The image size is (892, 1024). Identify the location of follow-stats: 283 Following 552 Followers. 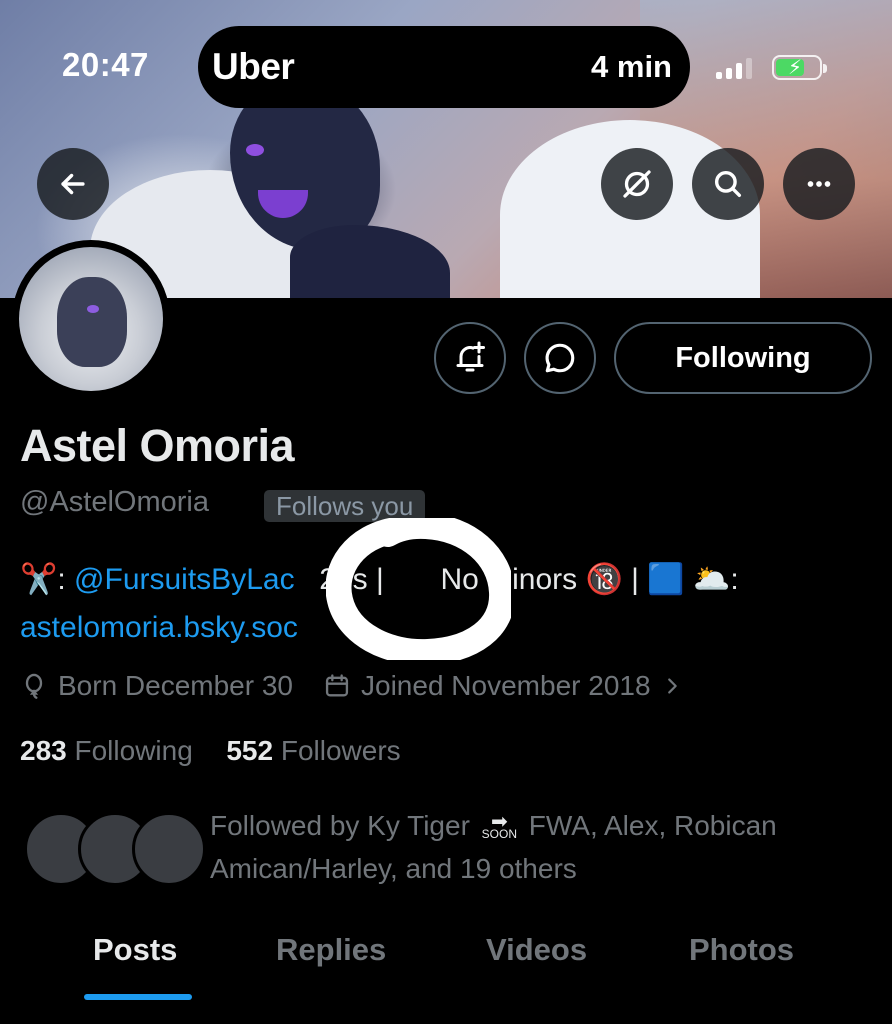
(210, 751).